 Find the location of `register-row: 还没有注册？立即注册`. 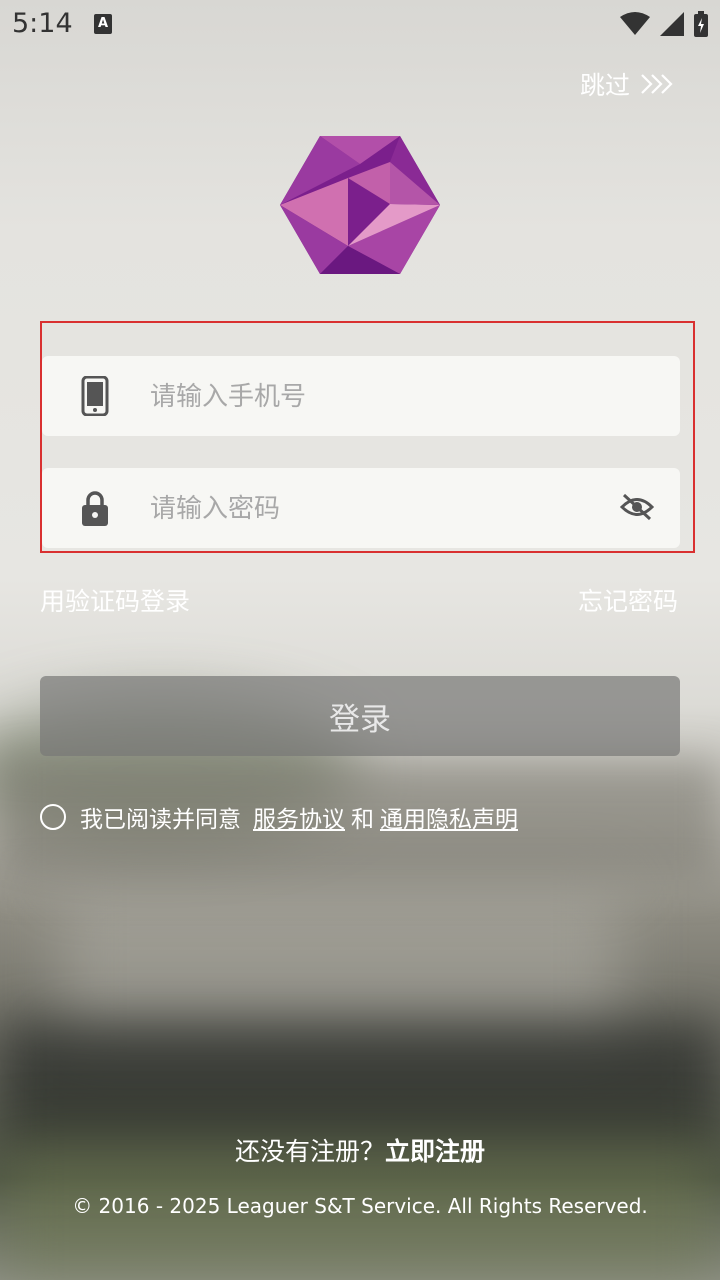

register-row: 还没有注册？立即注册 is located at coordinates (360, 1150).